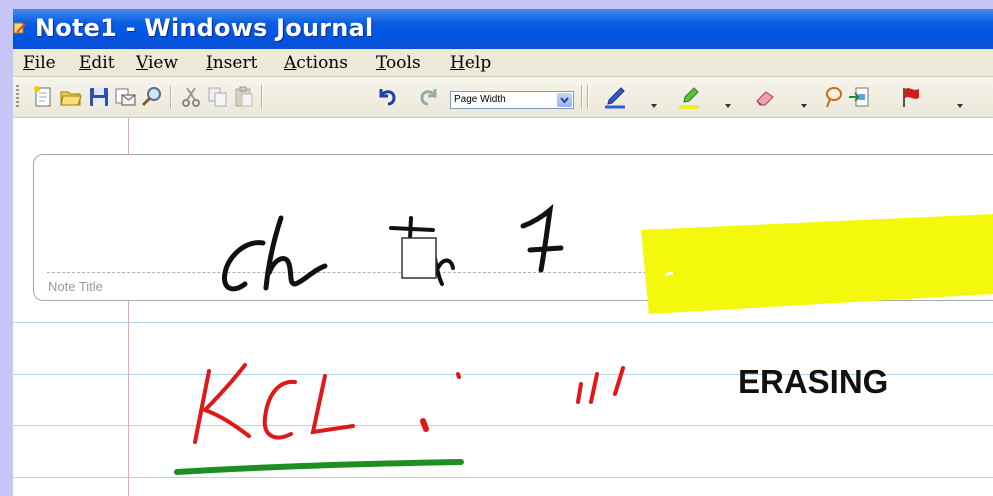 The image size is (993, 496). Describe the element at coordinates (244, 97) in the screenshot. I see `paste-icon` at that location.